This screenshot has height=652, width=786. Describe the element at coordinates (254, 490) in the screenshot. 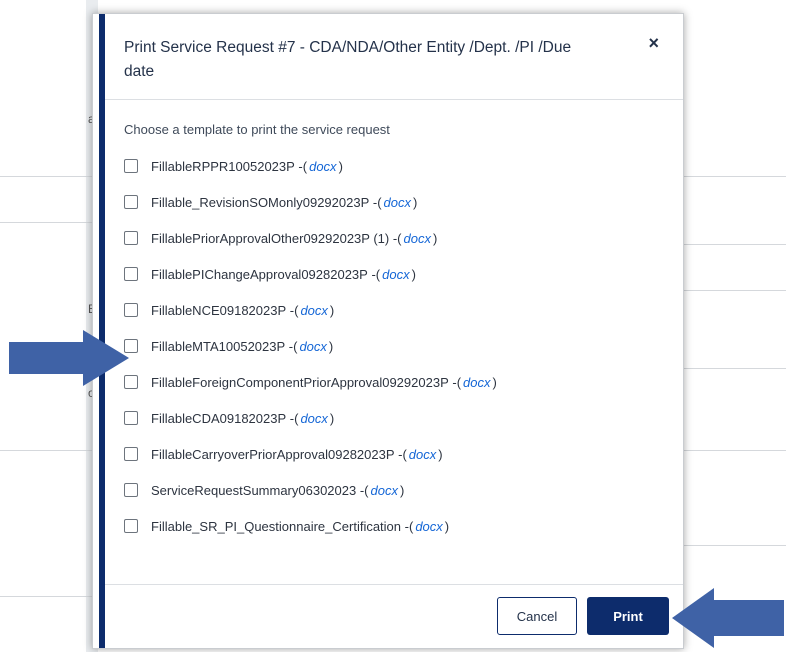

I see `template-name: ServiceRequestSummary06302023` at that location.